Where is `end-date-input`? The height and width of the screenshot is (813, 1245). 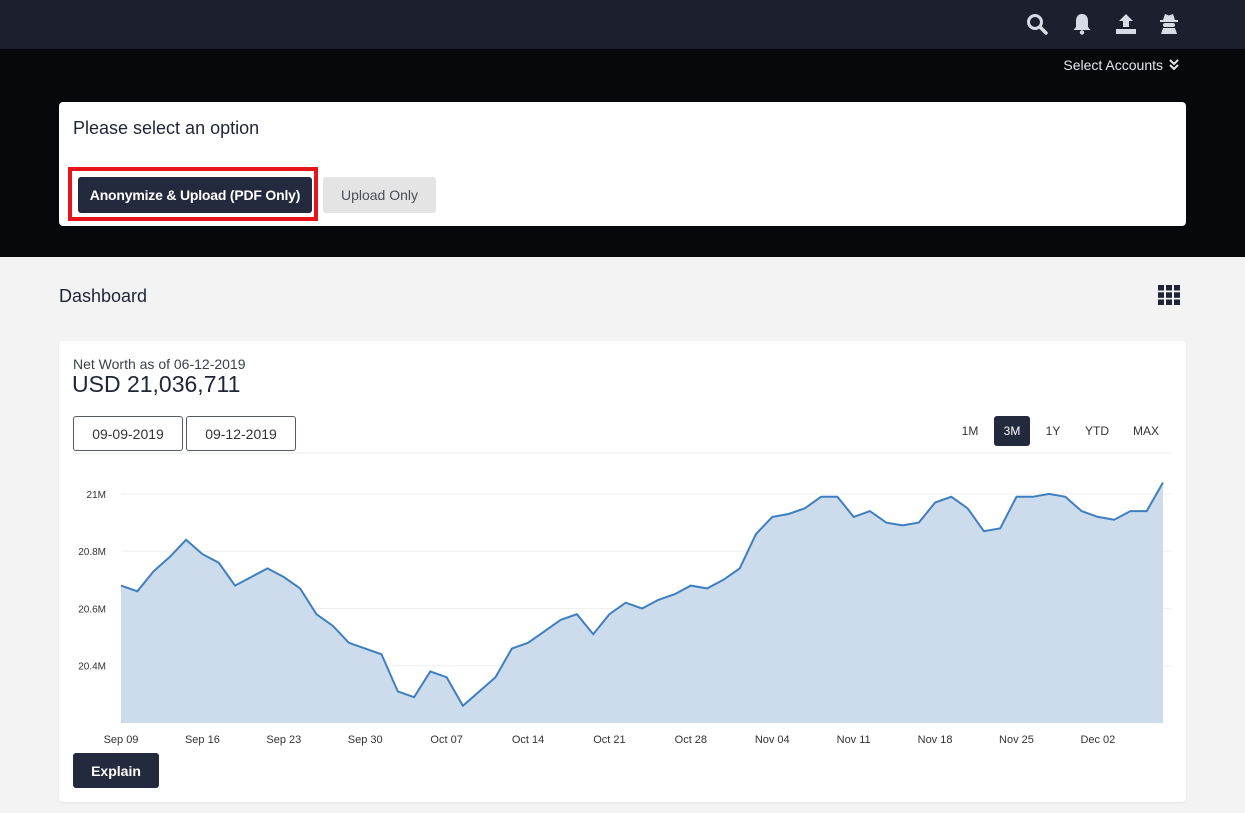
end-date-input is located at coordinates (241, 433).